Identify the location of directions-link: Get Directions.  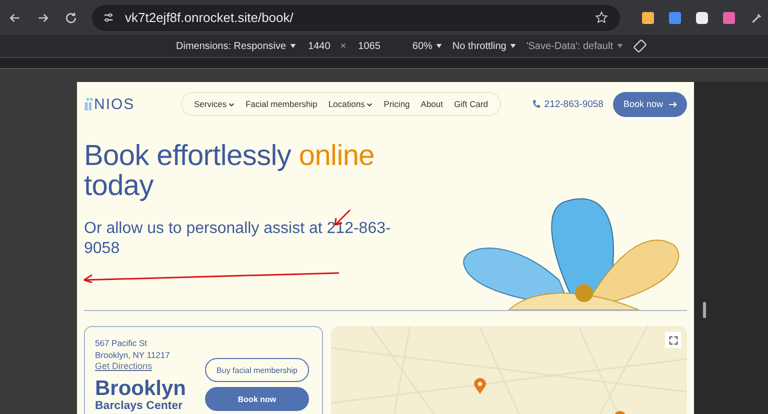
(150, 366).